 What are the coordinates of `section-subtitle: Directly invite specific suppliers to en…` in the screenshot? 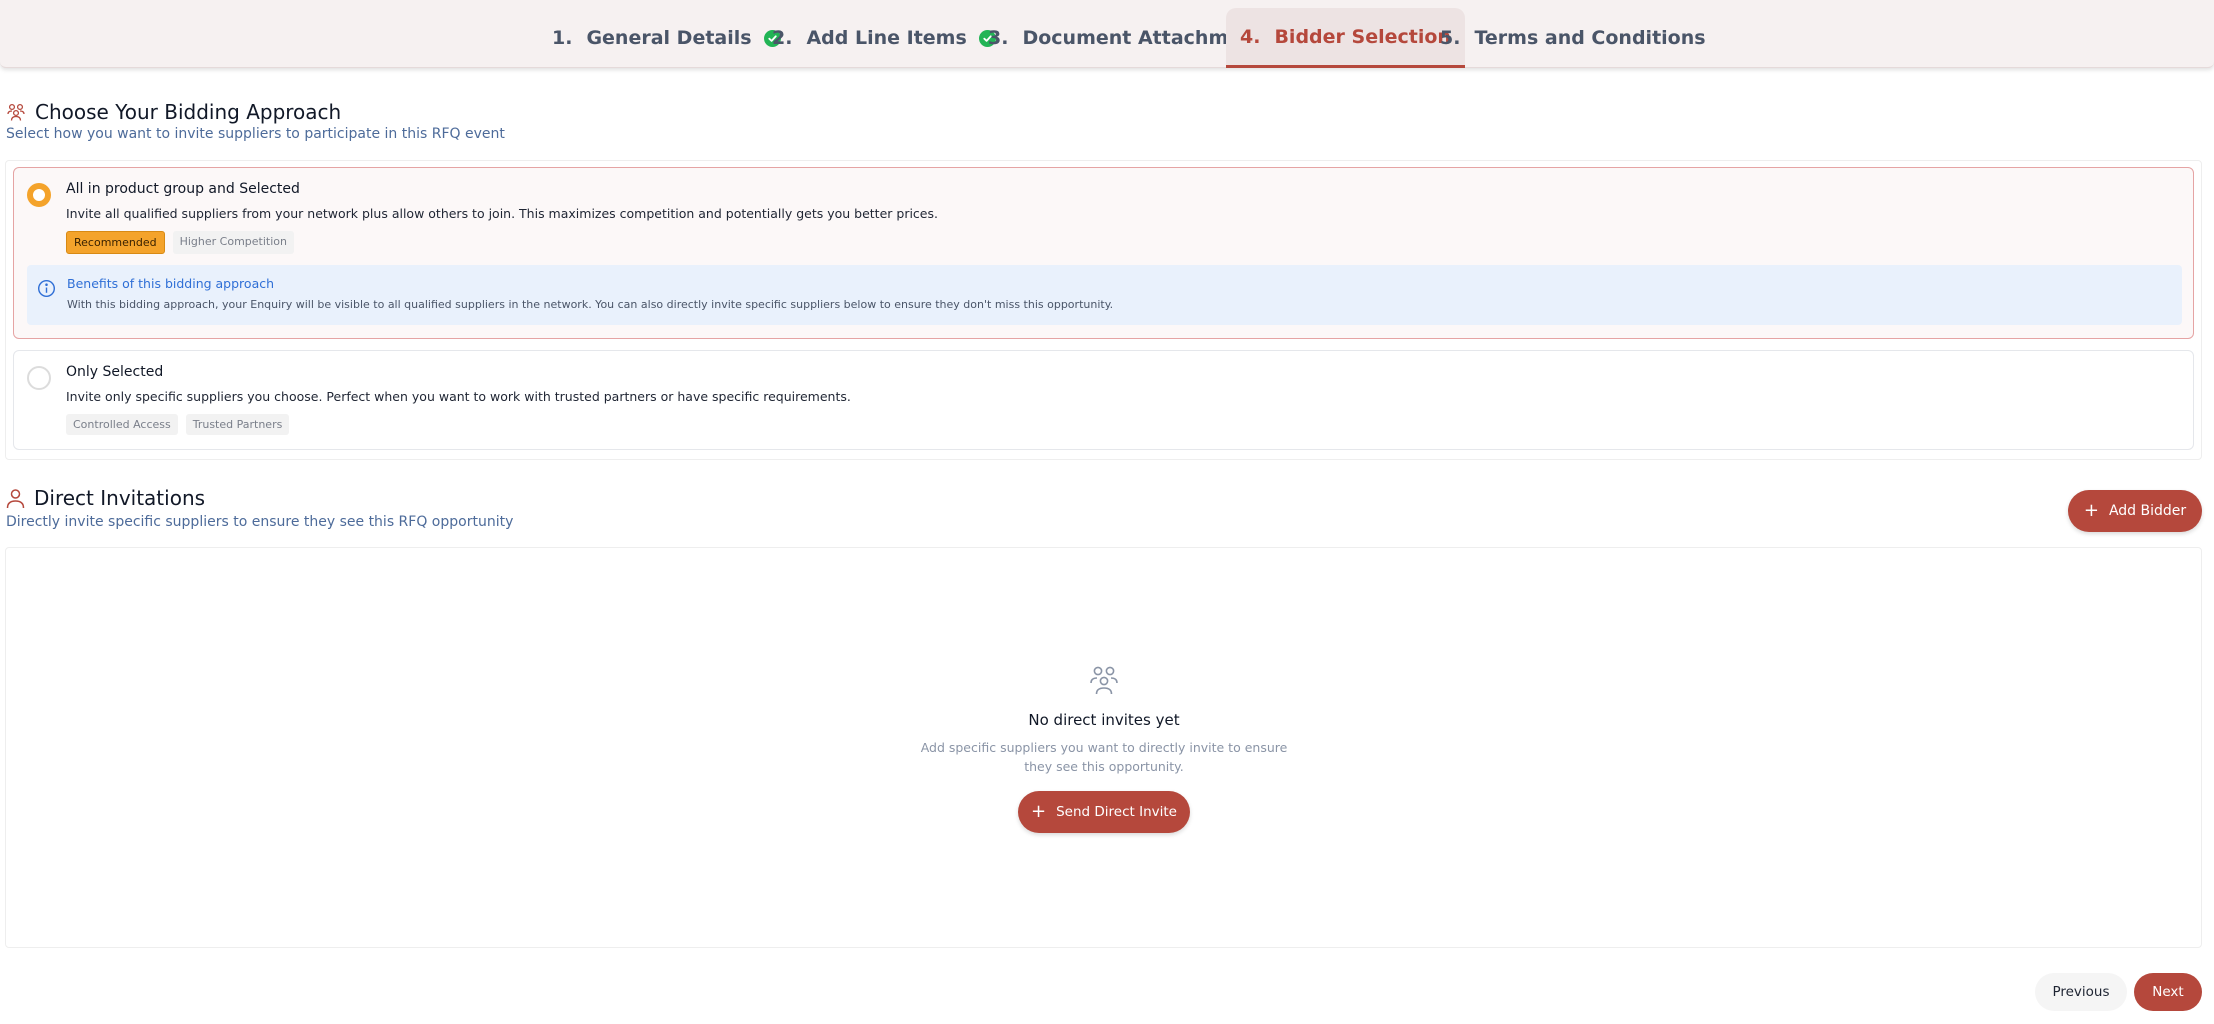 It's located at (260, 522).